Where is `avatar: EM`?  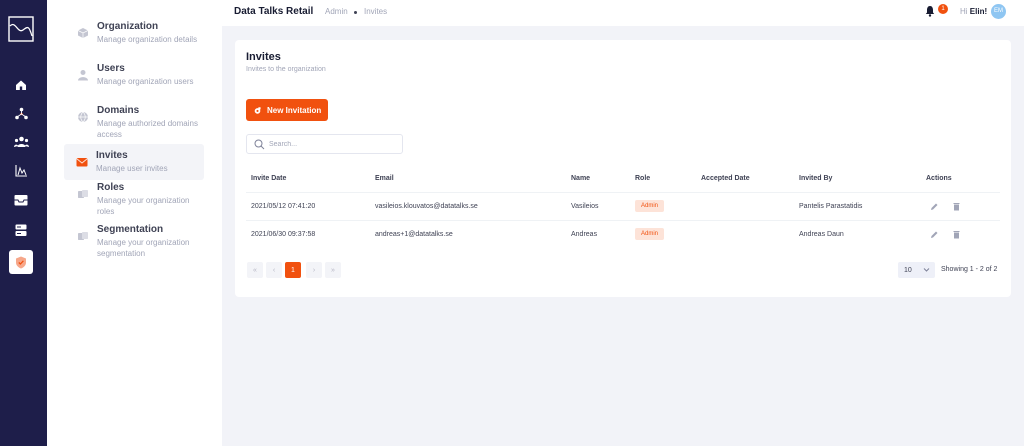 avatar: EM is located at coordinates (998, 11).